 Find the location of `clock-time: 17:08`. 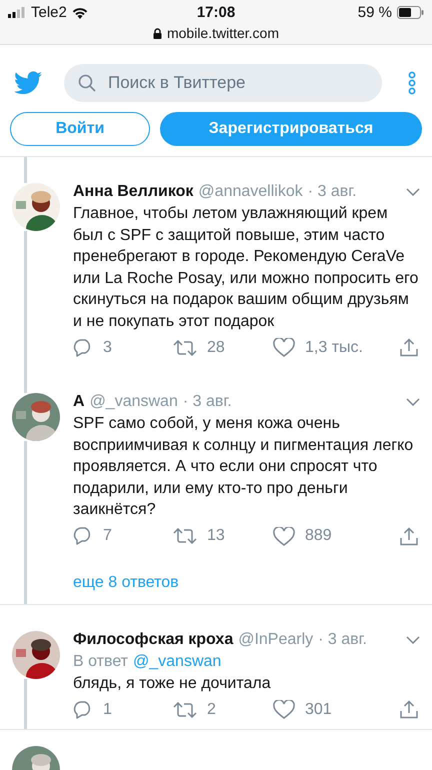

clock-time: 17:08 is located at coordinates (216, 12).